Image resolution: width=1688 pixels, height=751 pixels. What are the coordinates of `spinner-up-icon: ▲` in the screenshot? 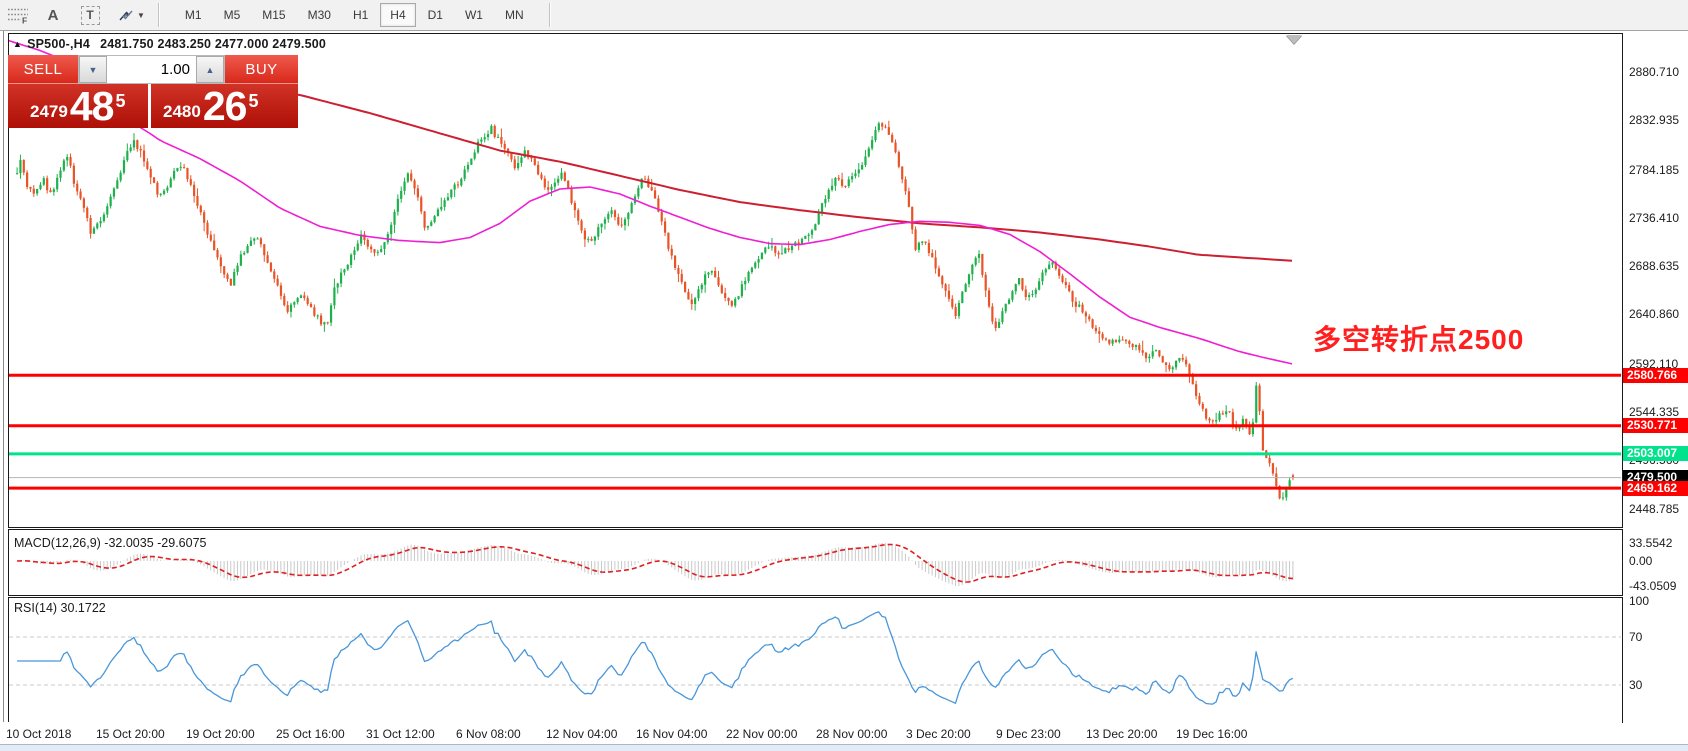 It's located at (210, 69).